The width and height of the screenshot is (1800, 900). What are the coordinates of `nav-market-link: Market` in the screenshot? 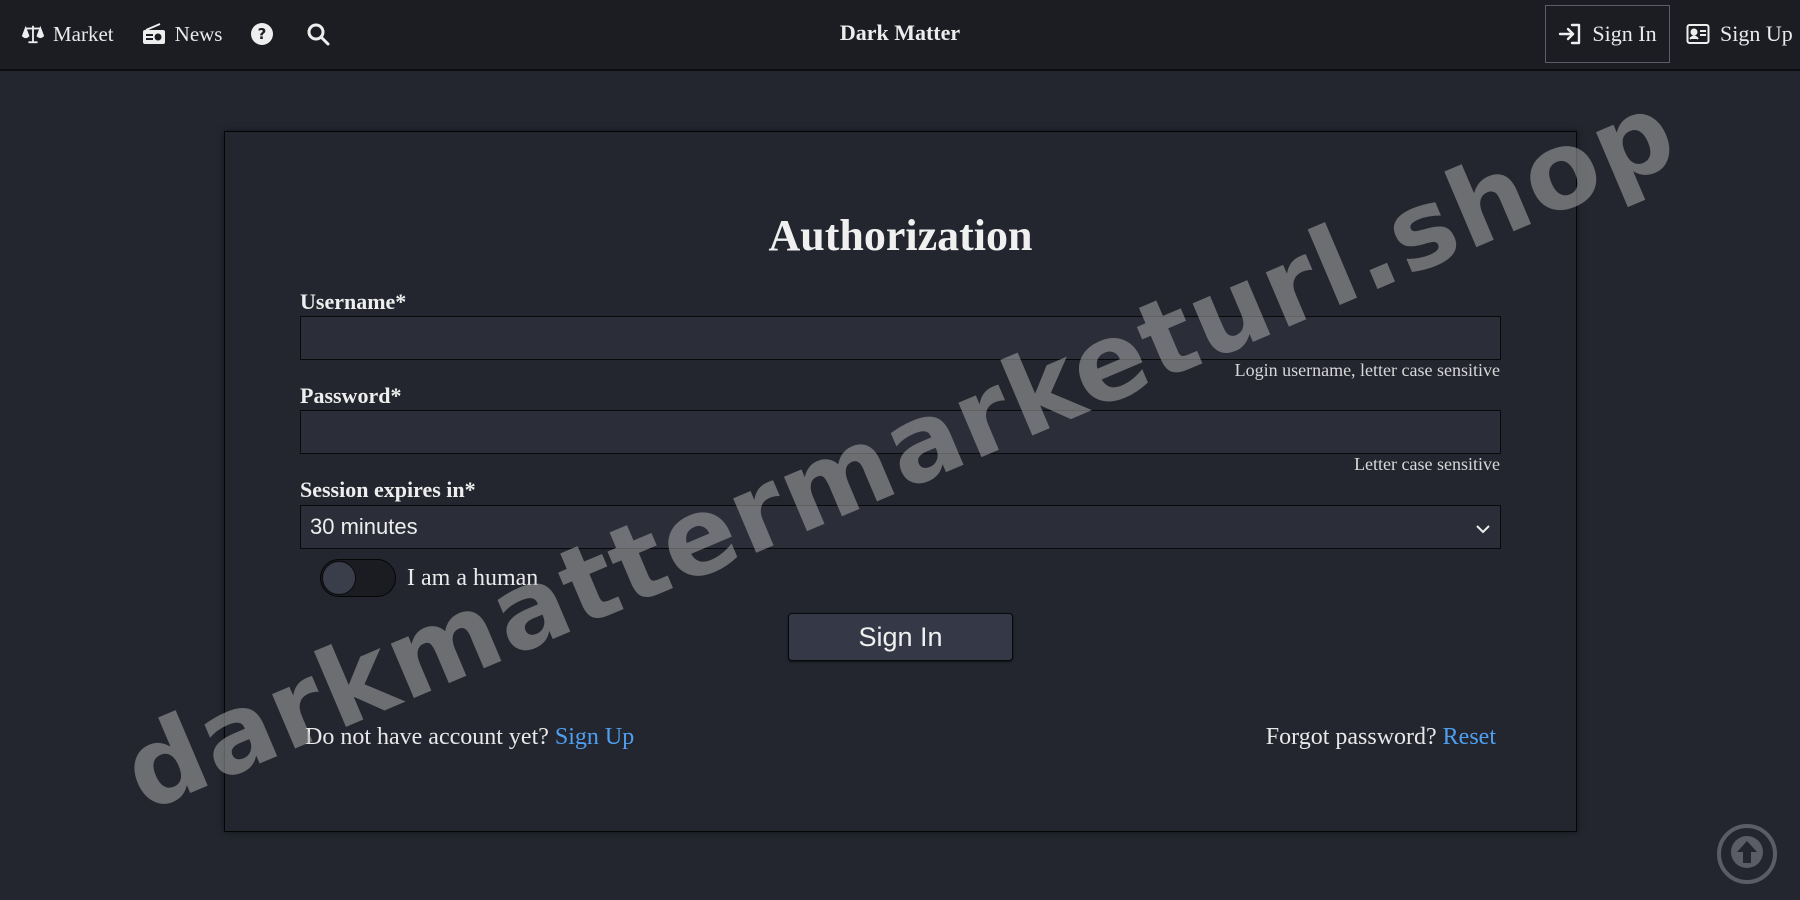 It's located at (68, 34).